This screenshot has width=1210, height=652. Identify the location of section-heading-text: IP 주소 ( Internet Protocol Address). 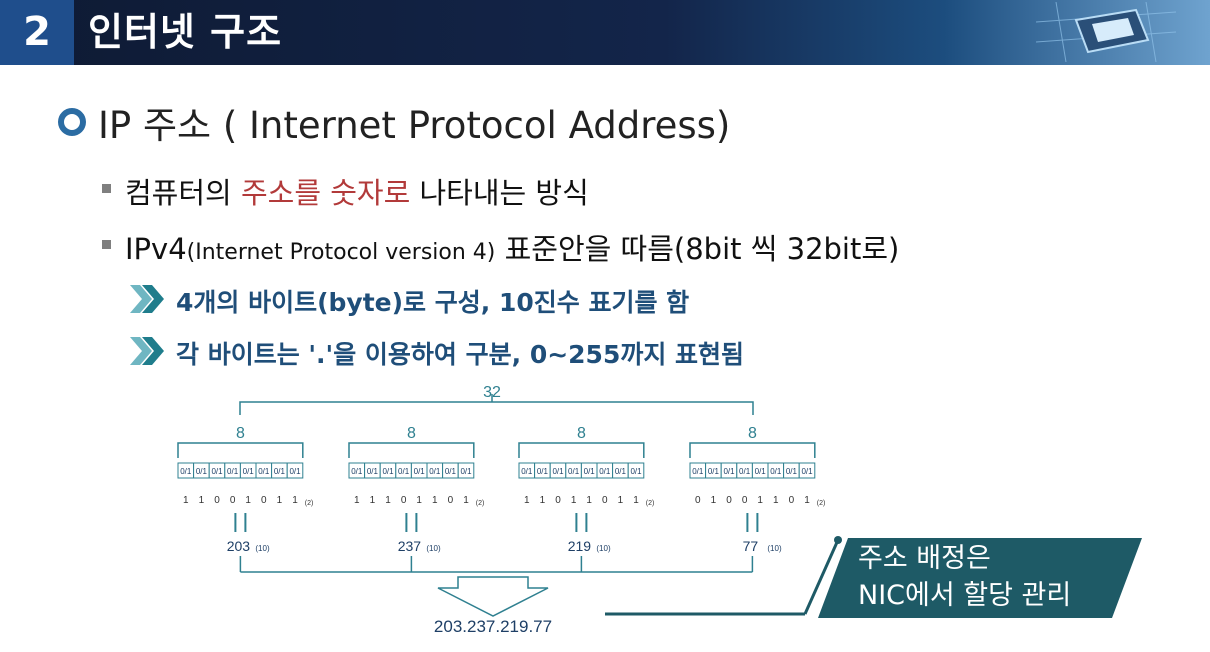
(414, 125).